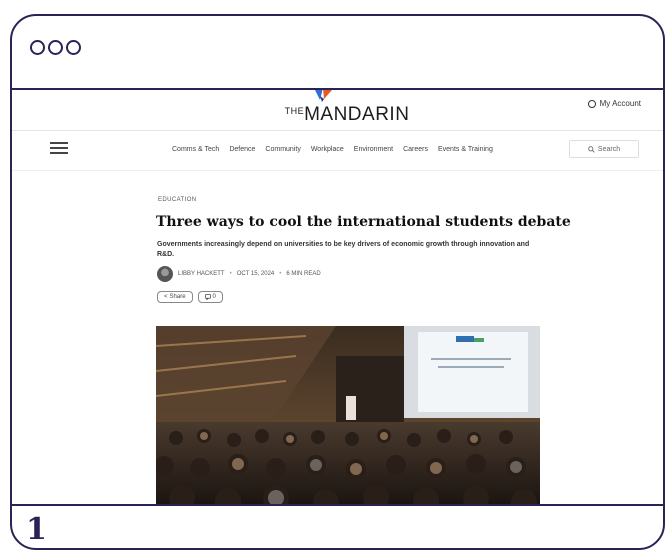  I want to click on nav-item-defence: Defence, so click(242, 149).